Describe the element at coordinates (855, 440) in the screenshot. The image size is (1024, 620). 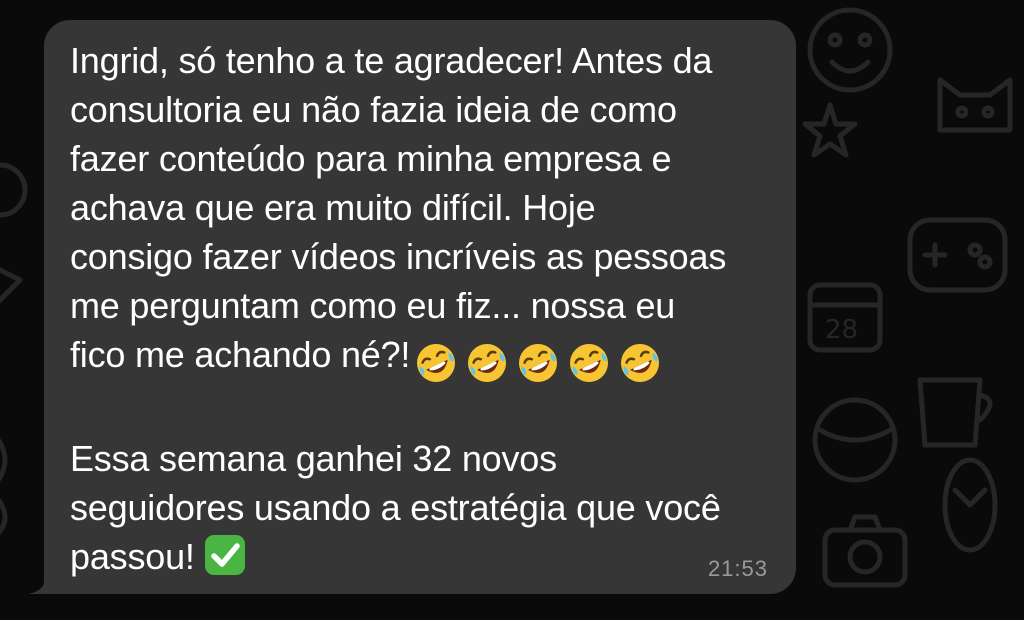
I see `ball-doodle-icon` at that location.